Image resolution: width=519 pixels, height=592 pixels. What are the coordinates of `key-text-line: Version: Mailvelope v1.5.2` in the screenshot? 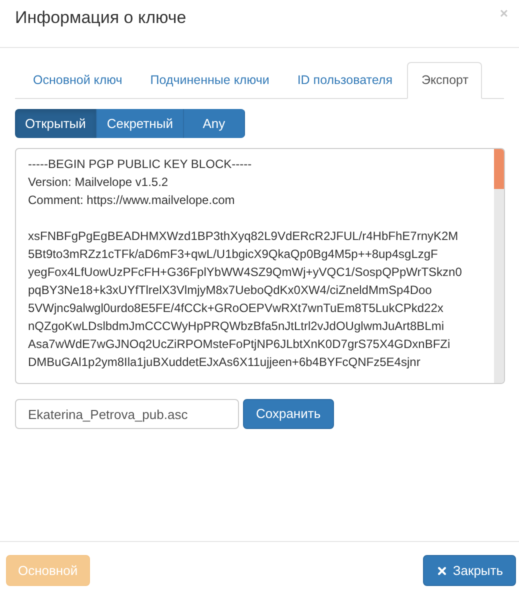 It's located at (98, 182).